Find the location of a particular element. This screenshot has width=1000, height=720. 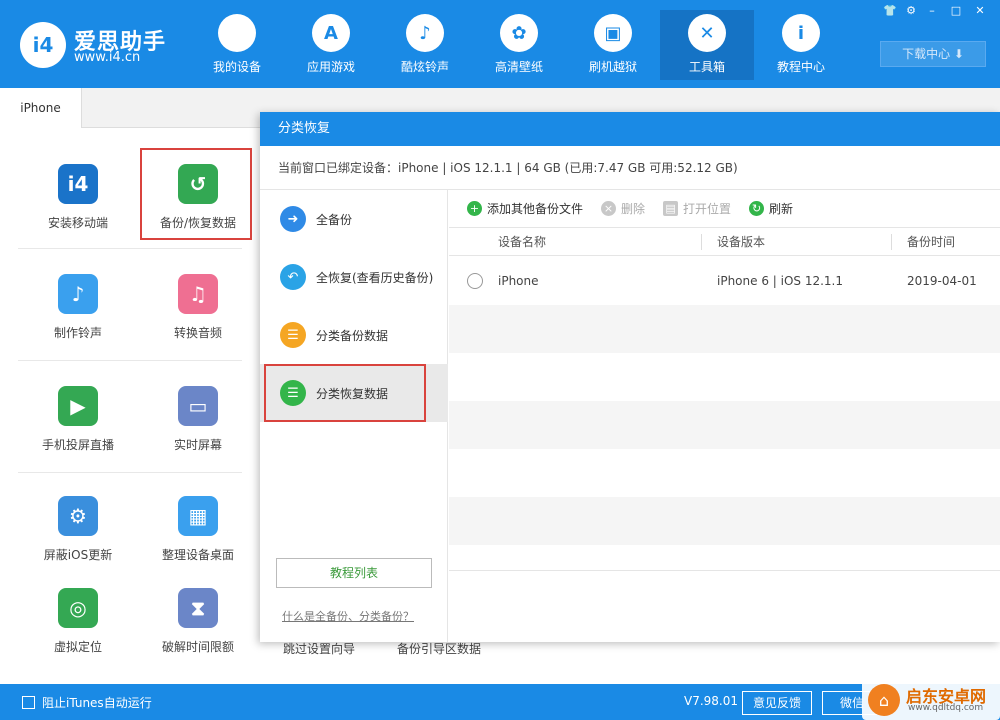

sidebar-item-label: 分类备份数据 is located at coordinates (352, 335).